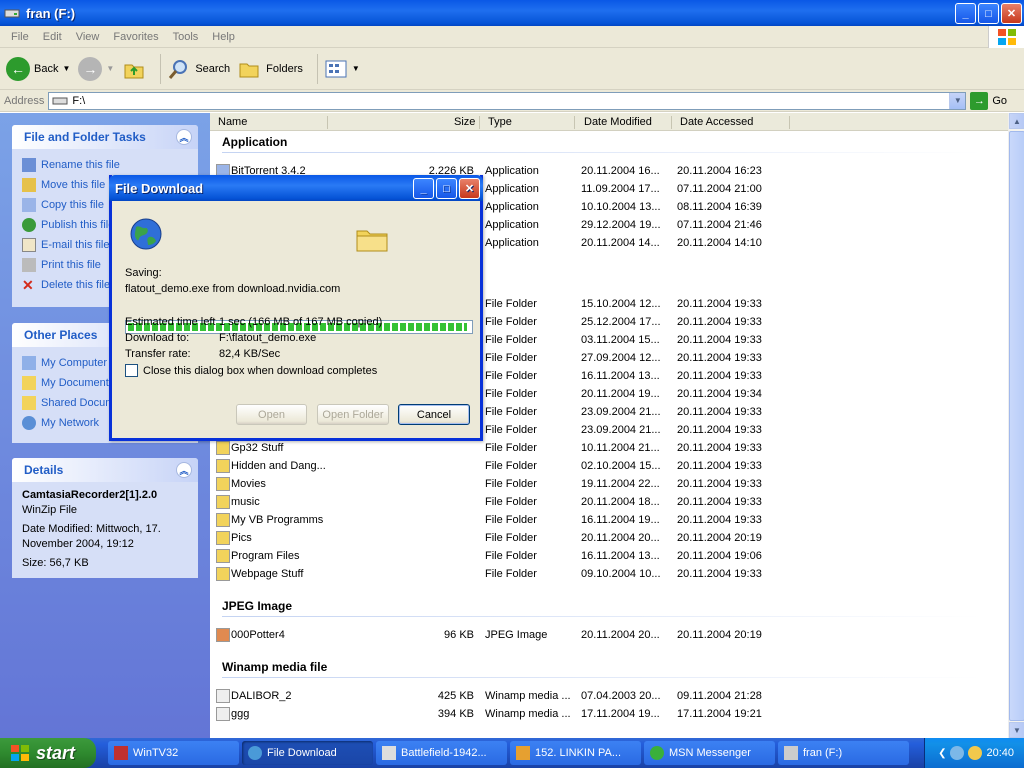 This screenshot has height=768, width=1024. Describe the element at coordinates (988, 13) in the screenshot. I see `maximize-button: □` at that location.